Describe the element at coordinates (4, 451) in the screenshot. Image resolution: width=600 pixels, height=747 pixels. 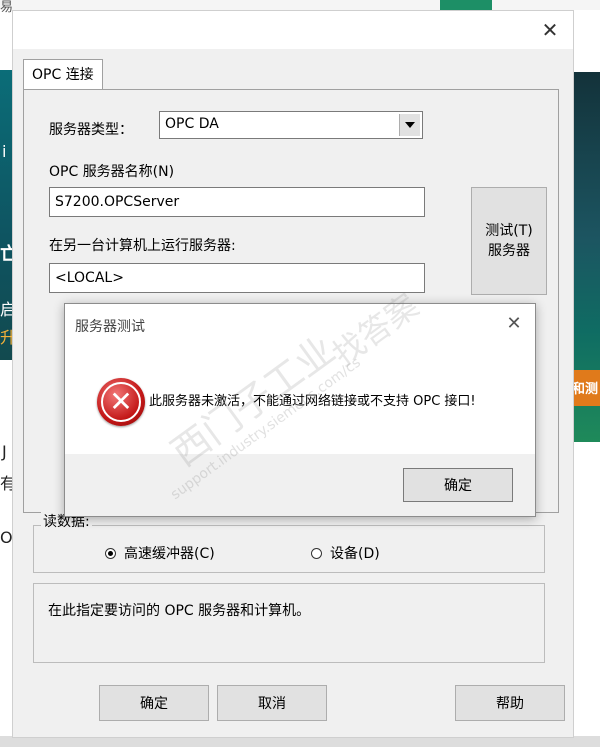
I see `background-text-fragment: J` at that location.